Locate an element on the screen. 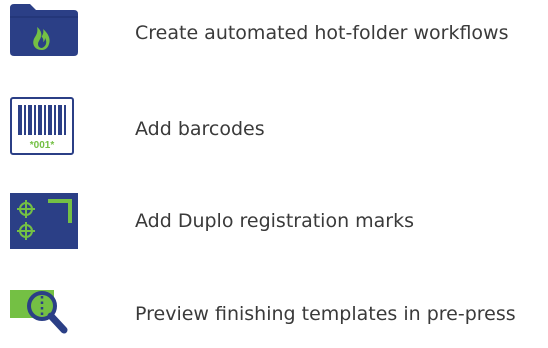 The image size is (548, 348). feature-label: Preview finishing templates in pre-press is located at coordinates (325, 314).